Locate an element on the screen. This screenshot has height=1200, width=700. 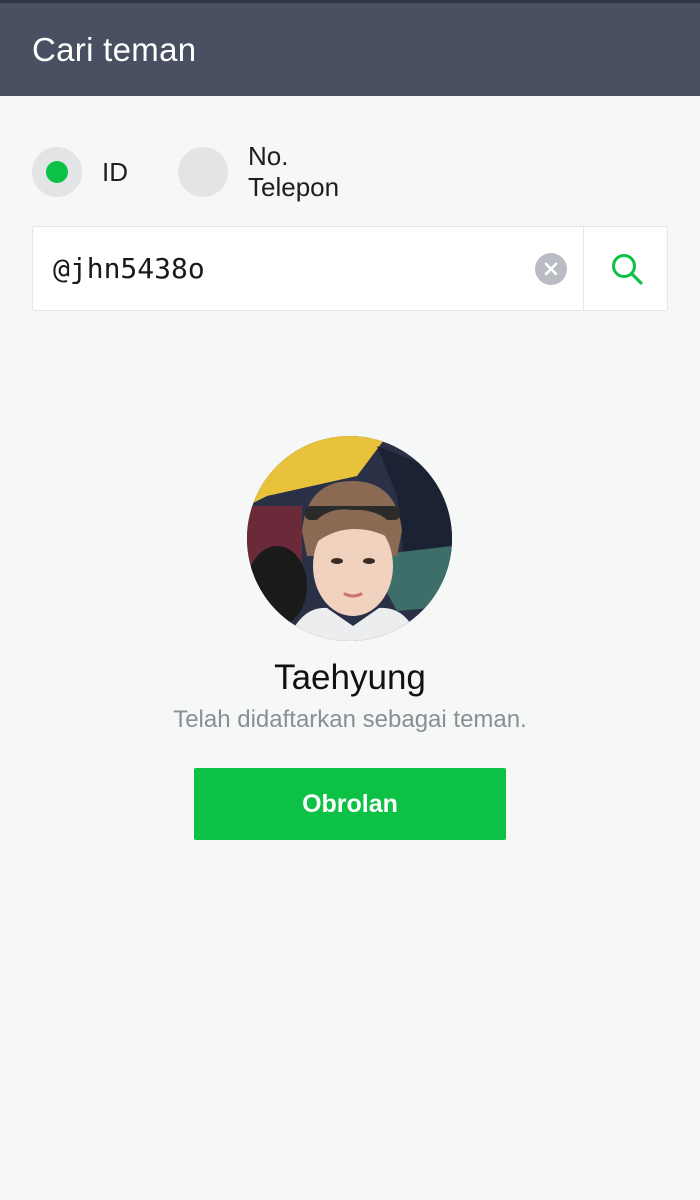
radio-selected-dot is located at coordinates (57, 172).